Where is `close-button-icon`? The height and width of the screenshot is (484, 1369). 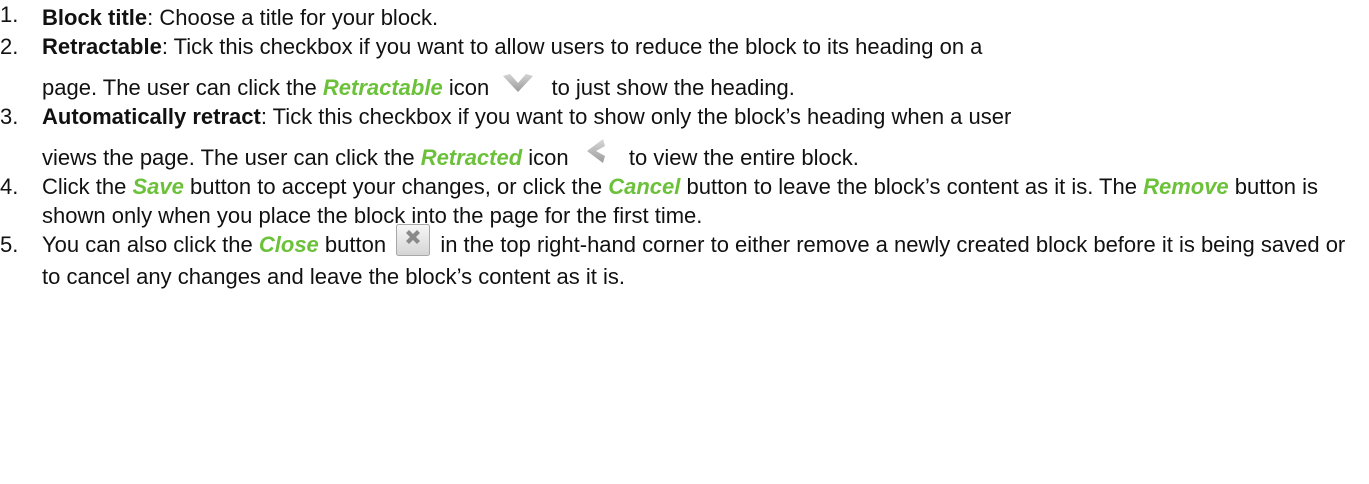
close-button-icon is located at coordinates (413, 240).